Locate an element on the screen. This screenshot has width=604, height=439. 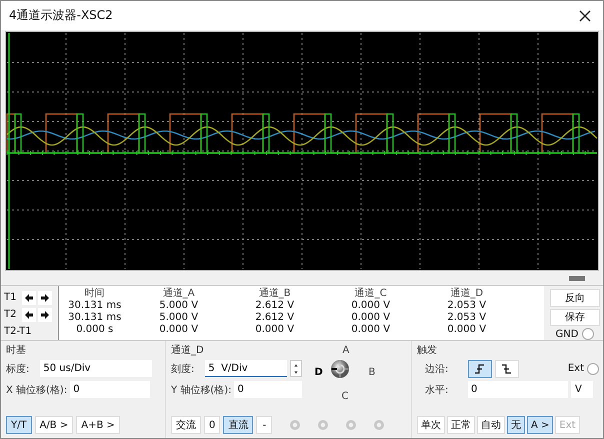
trigger-mode-button: 自动 is located at coordinates (491, 425).